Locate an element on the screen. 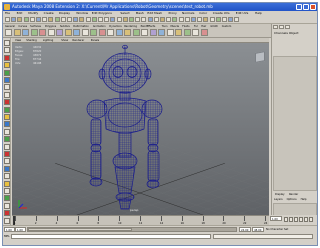  shelf-tab-deformation: Deformation is located at coordinates (81, 26).